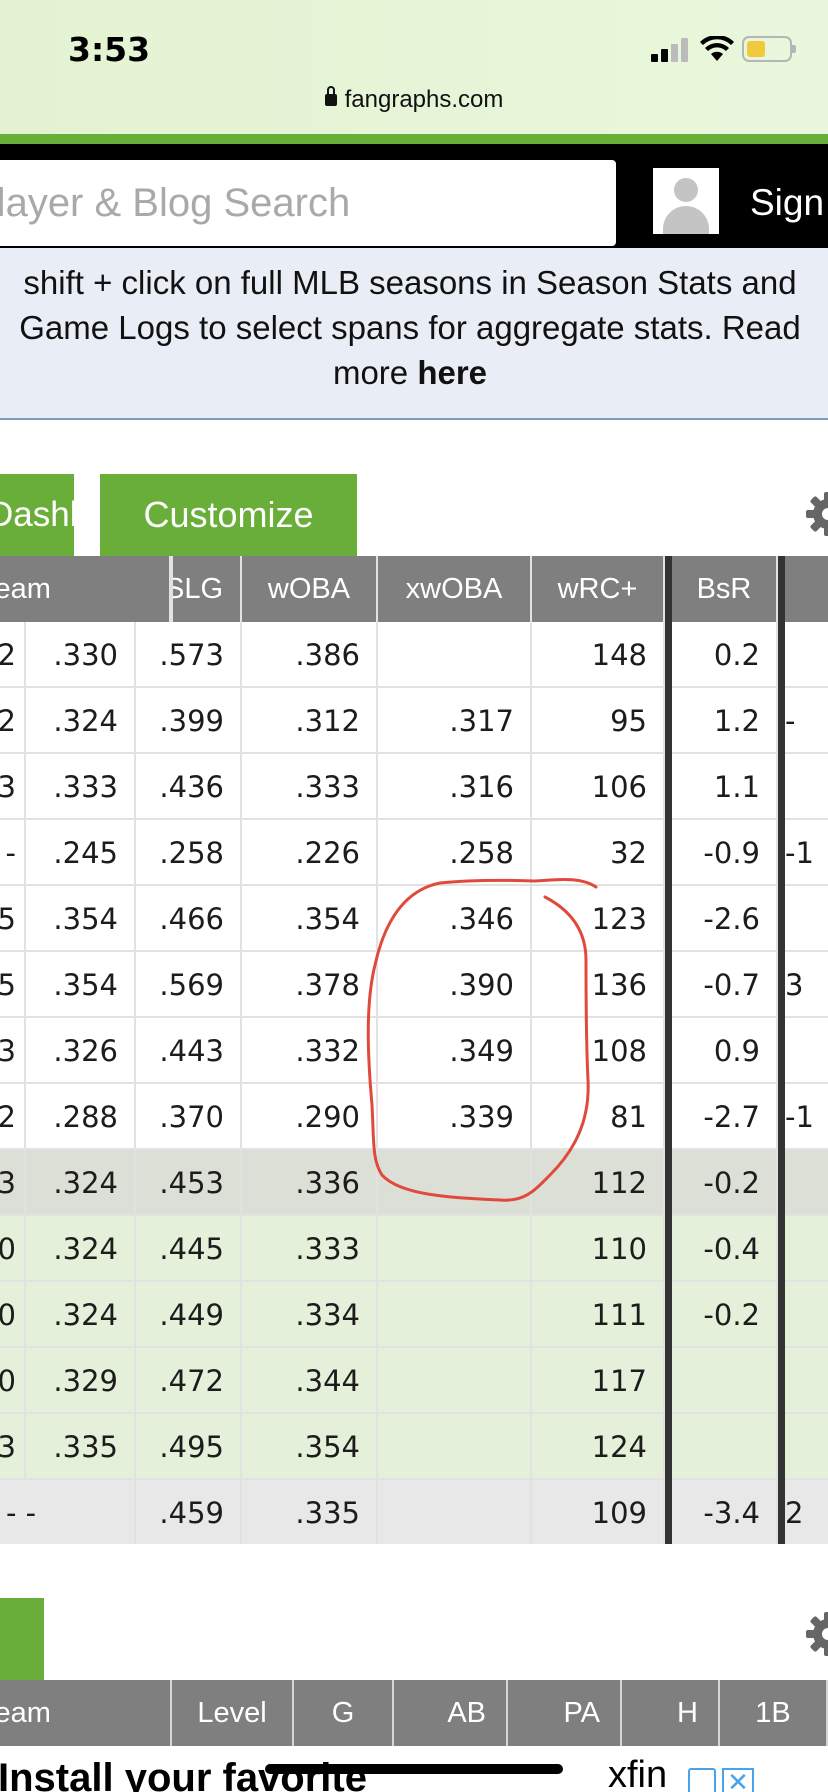  What do you see at coordinates (668, 1050) in the screenshot?
I see `column-divider` at bounding box center [668, 1050].